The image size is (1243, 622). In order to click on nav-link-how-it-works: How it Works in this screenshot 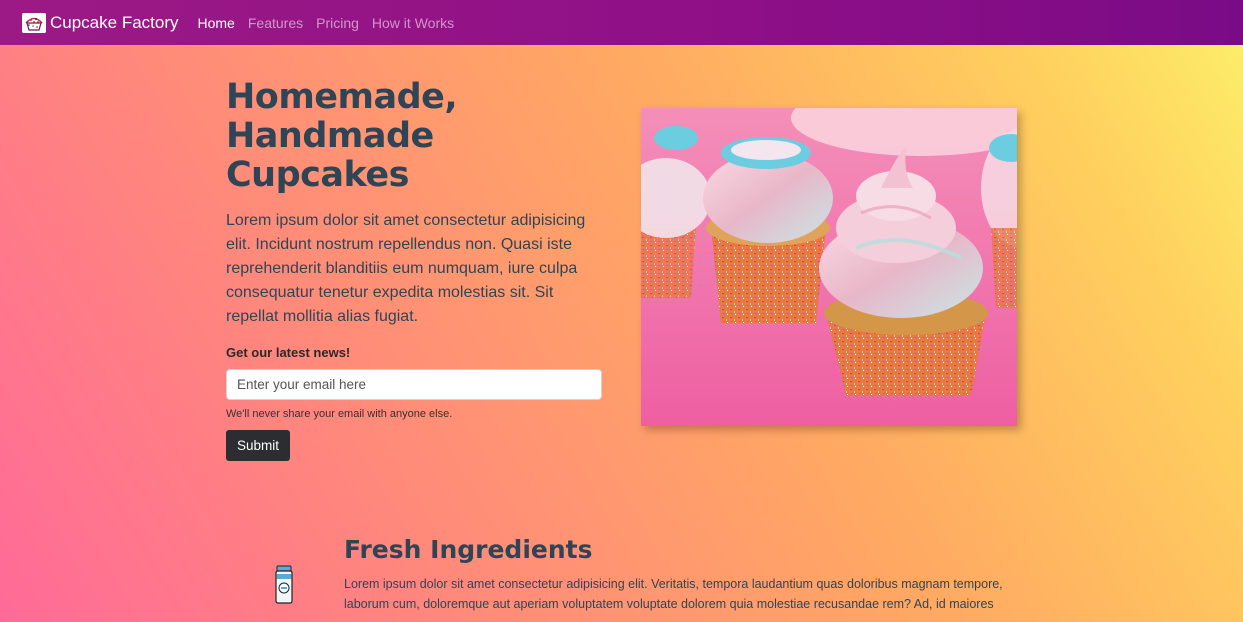, I will do `click(413, 23)`.